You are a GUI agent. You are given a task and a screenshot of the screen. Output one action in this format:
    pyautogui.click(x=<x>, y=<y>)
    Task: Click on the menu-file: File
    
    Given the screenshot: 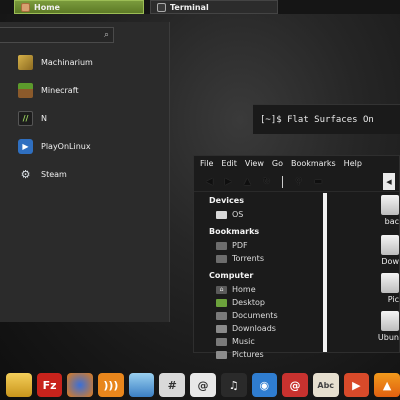 What is the action you would take?
    pyautogui.click(x=206, y=165)
    